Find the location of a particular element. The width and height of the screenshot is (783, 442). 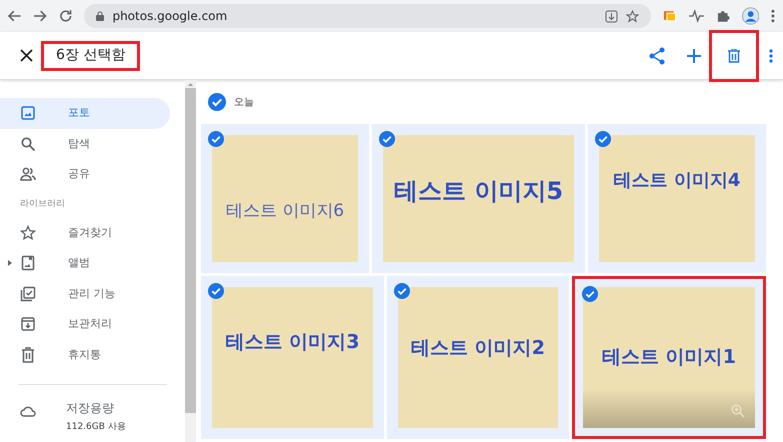

expand-icon is located at coordinates (10, 263).